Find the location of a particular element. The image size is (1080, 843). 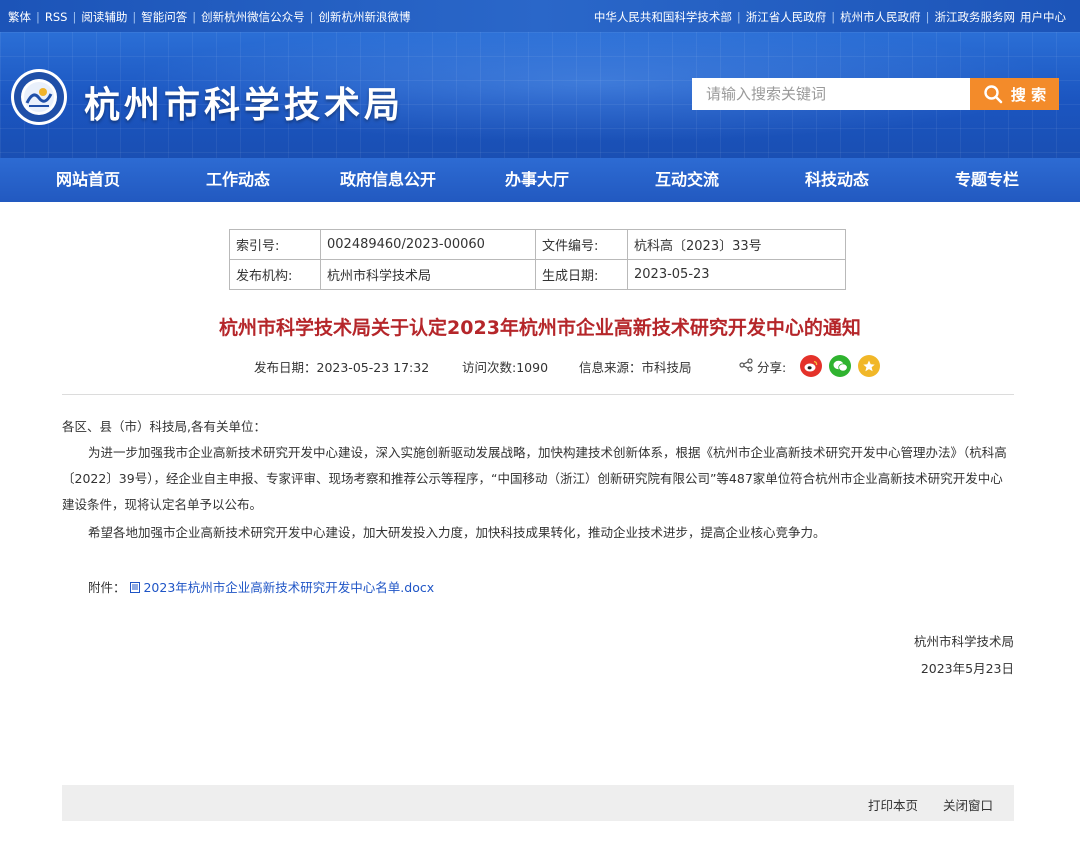

topbar-right-links: 中华人民共和国科学技术部 | 浙江省人民政府 | 杭州市人民政府 | 浙江政务服务网 用户中心 is located at coordinates (829, 17).